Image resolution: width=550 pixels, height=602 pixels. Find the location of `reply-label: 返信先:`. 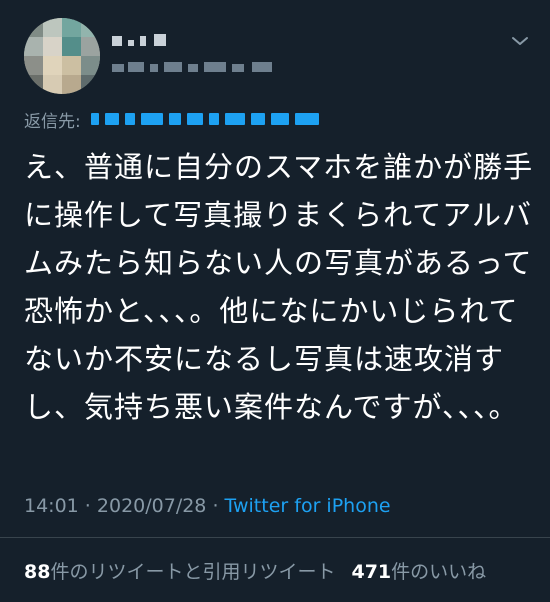

reply-label: 返信先: is located at coordinates (52, 121).